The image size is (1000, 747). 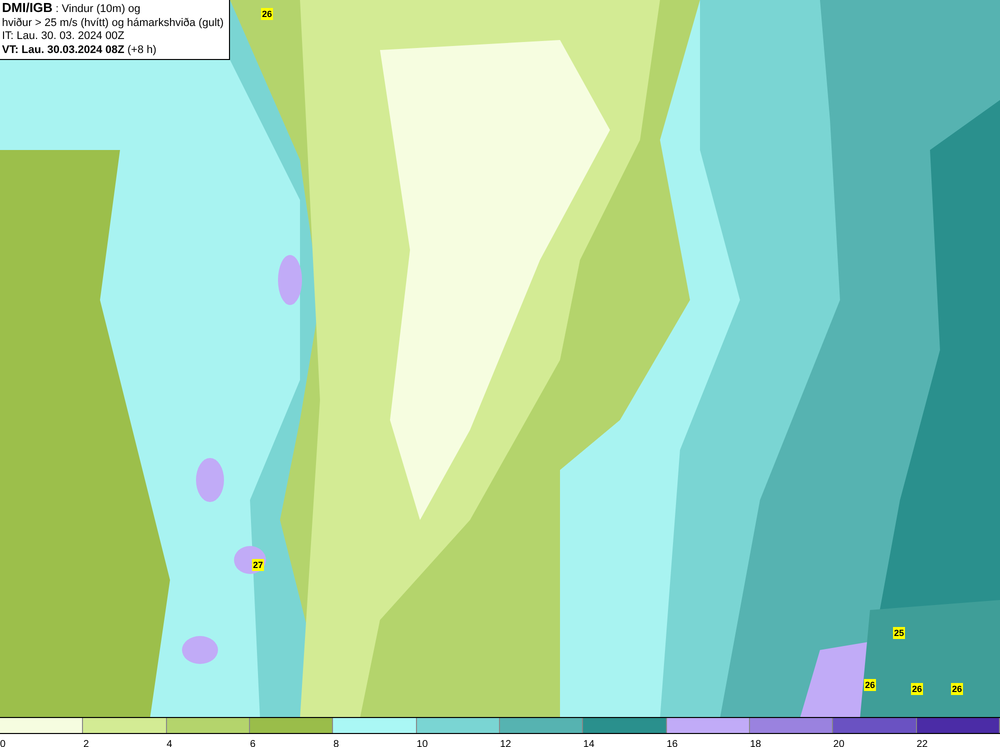 What do you see at coordinates (756, 743) in the screenshot?
I see `colorbar-tick-label: 18` at bounding box center [756, 743].